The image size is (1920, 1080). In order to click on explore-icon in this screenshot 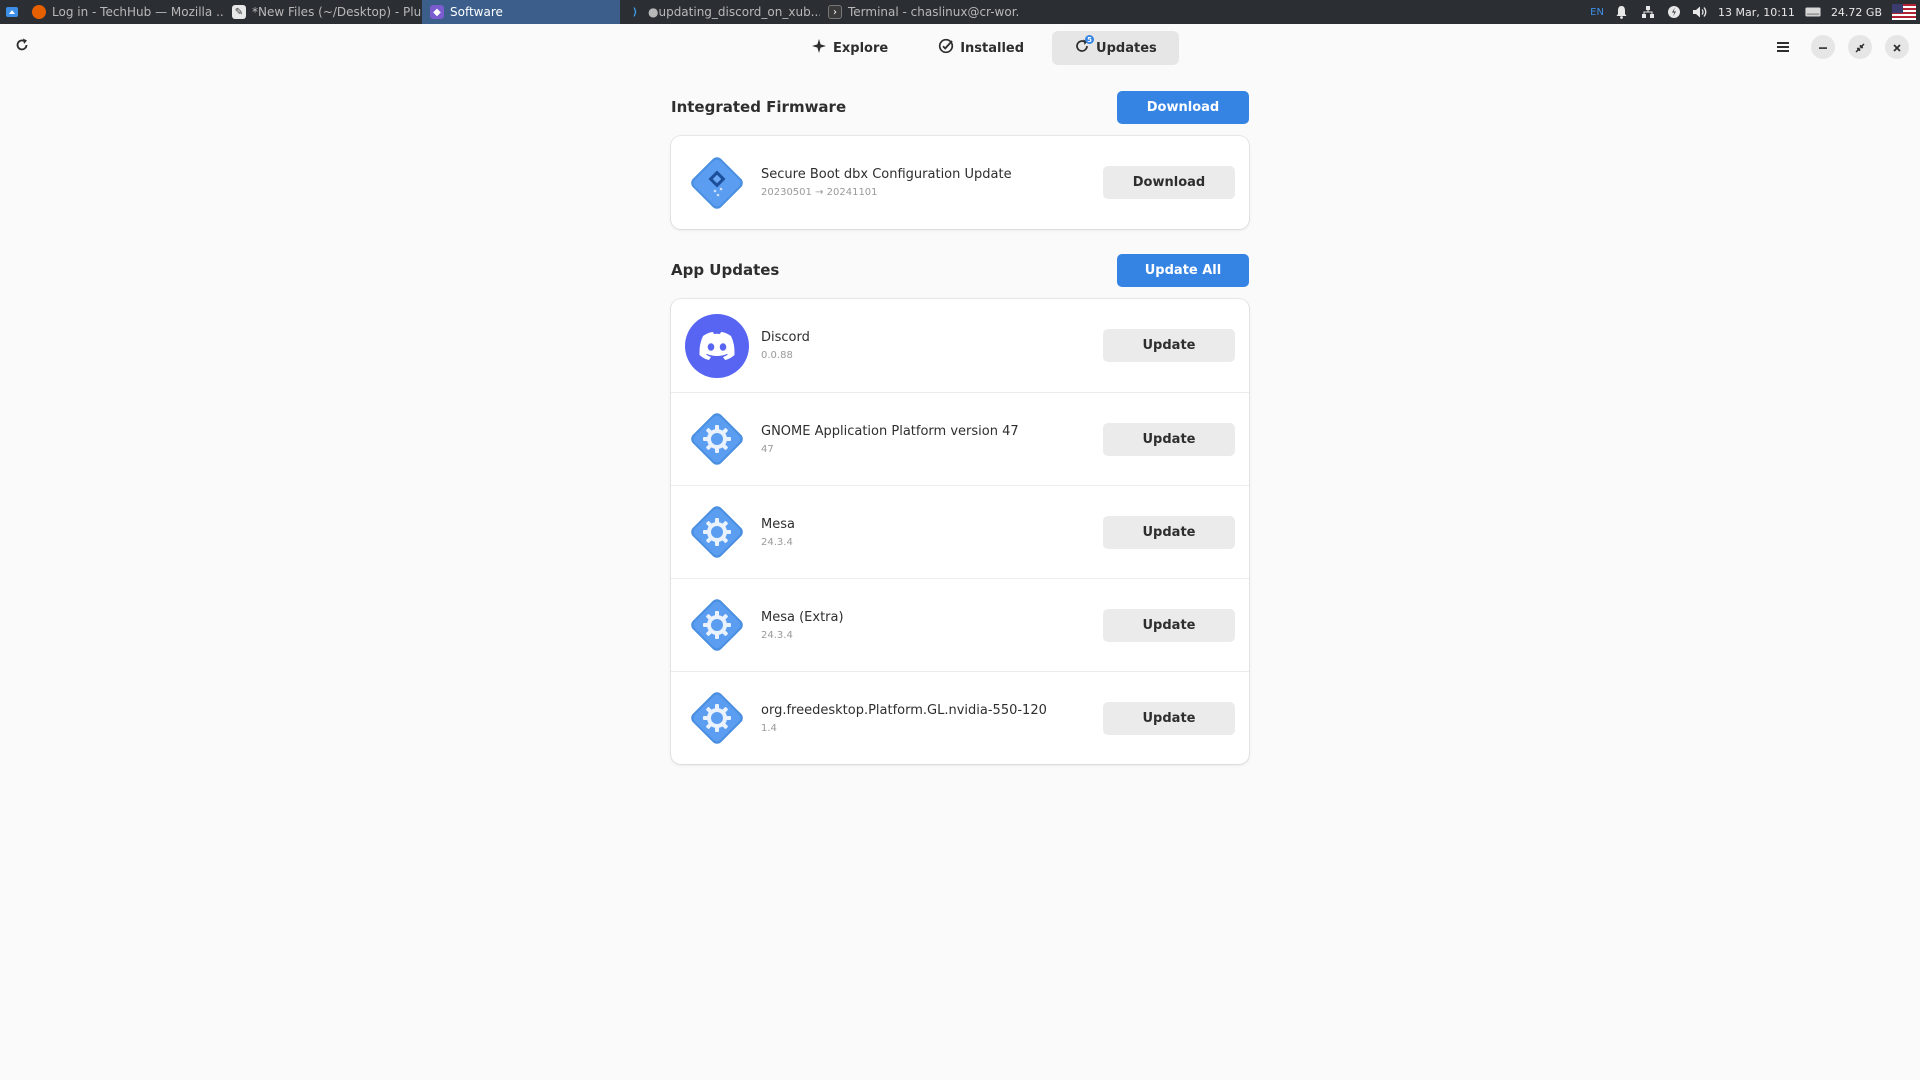, I will do `click(819, 48)`.